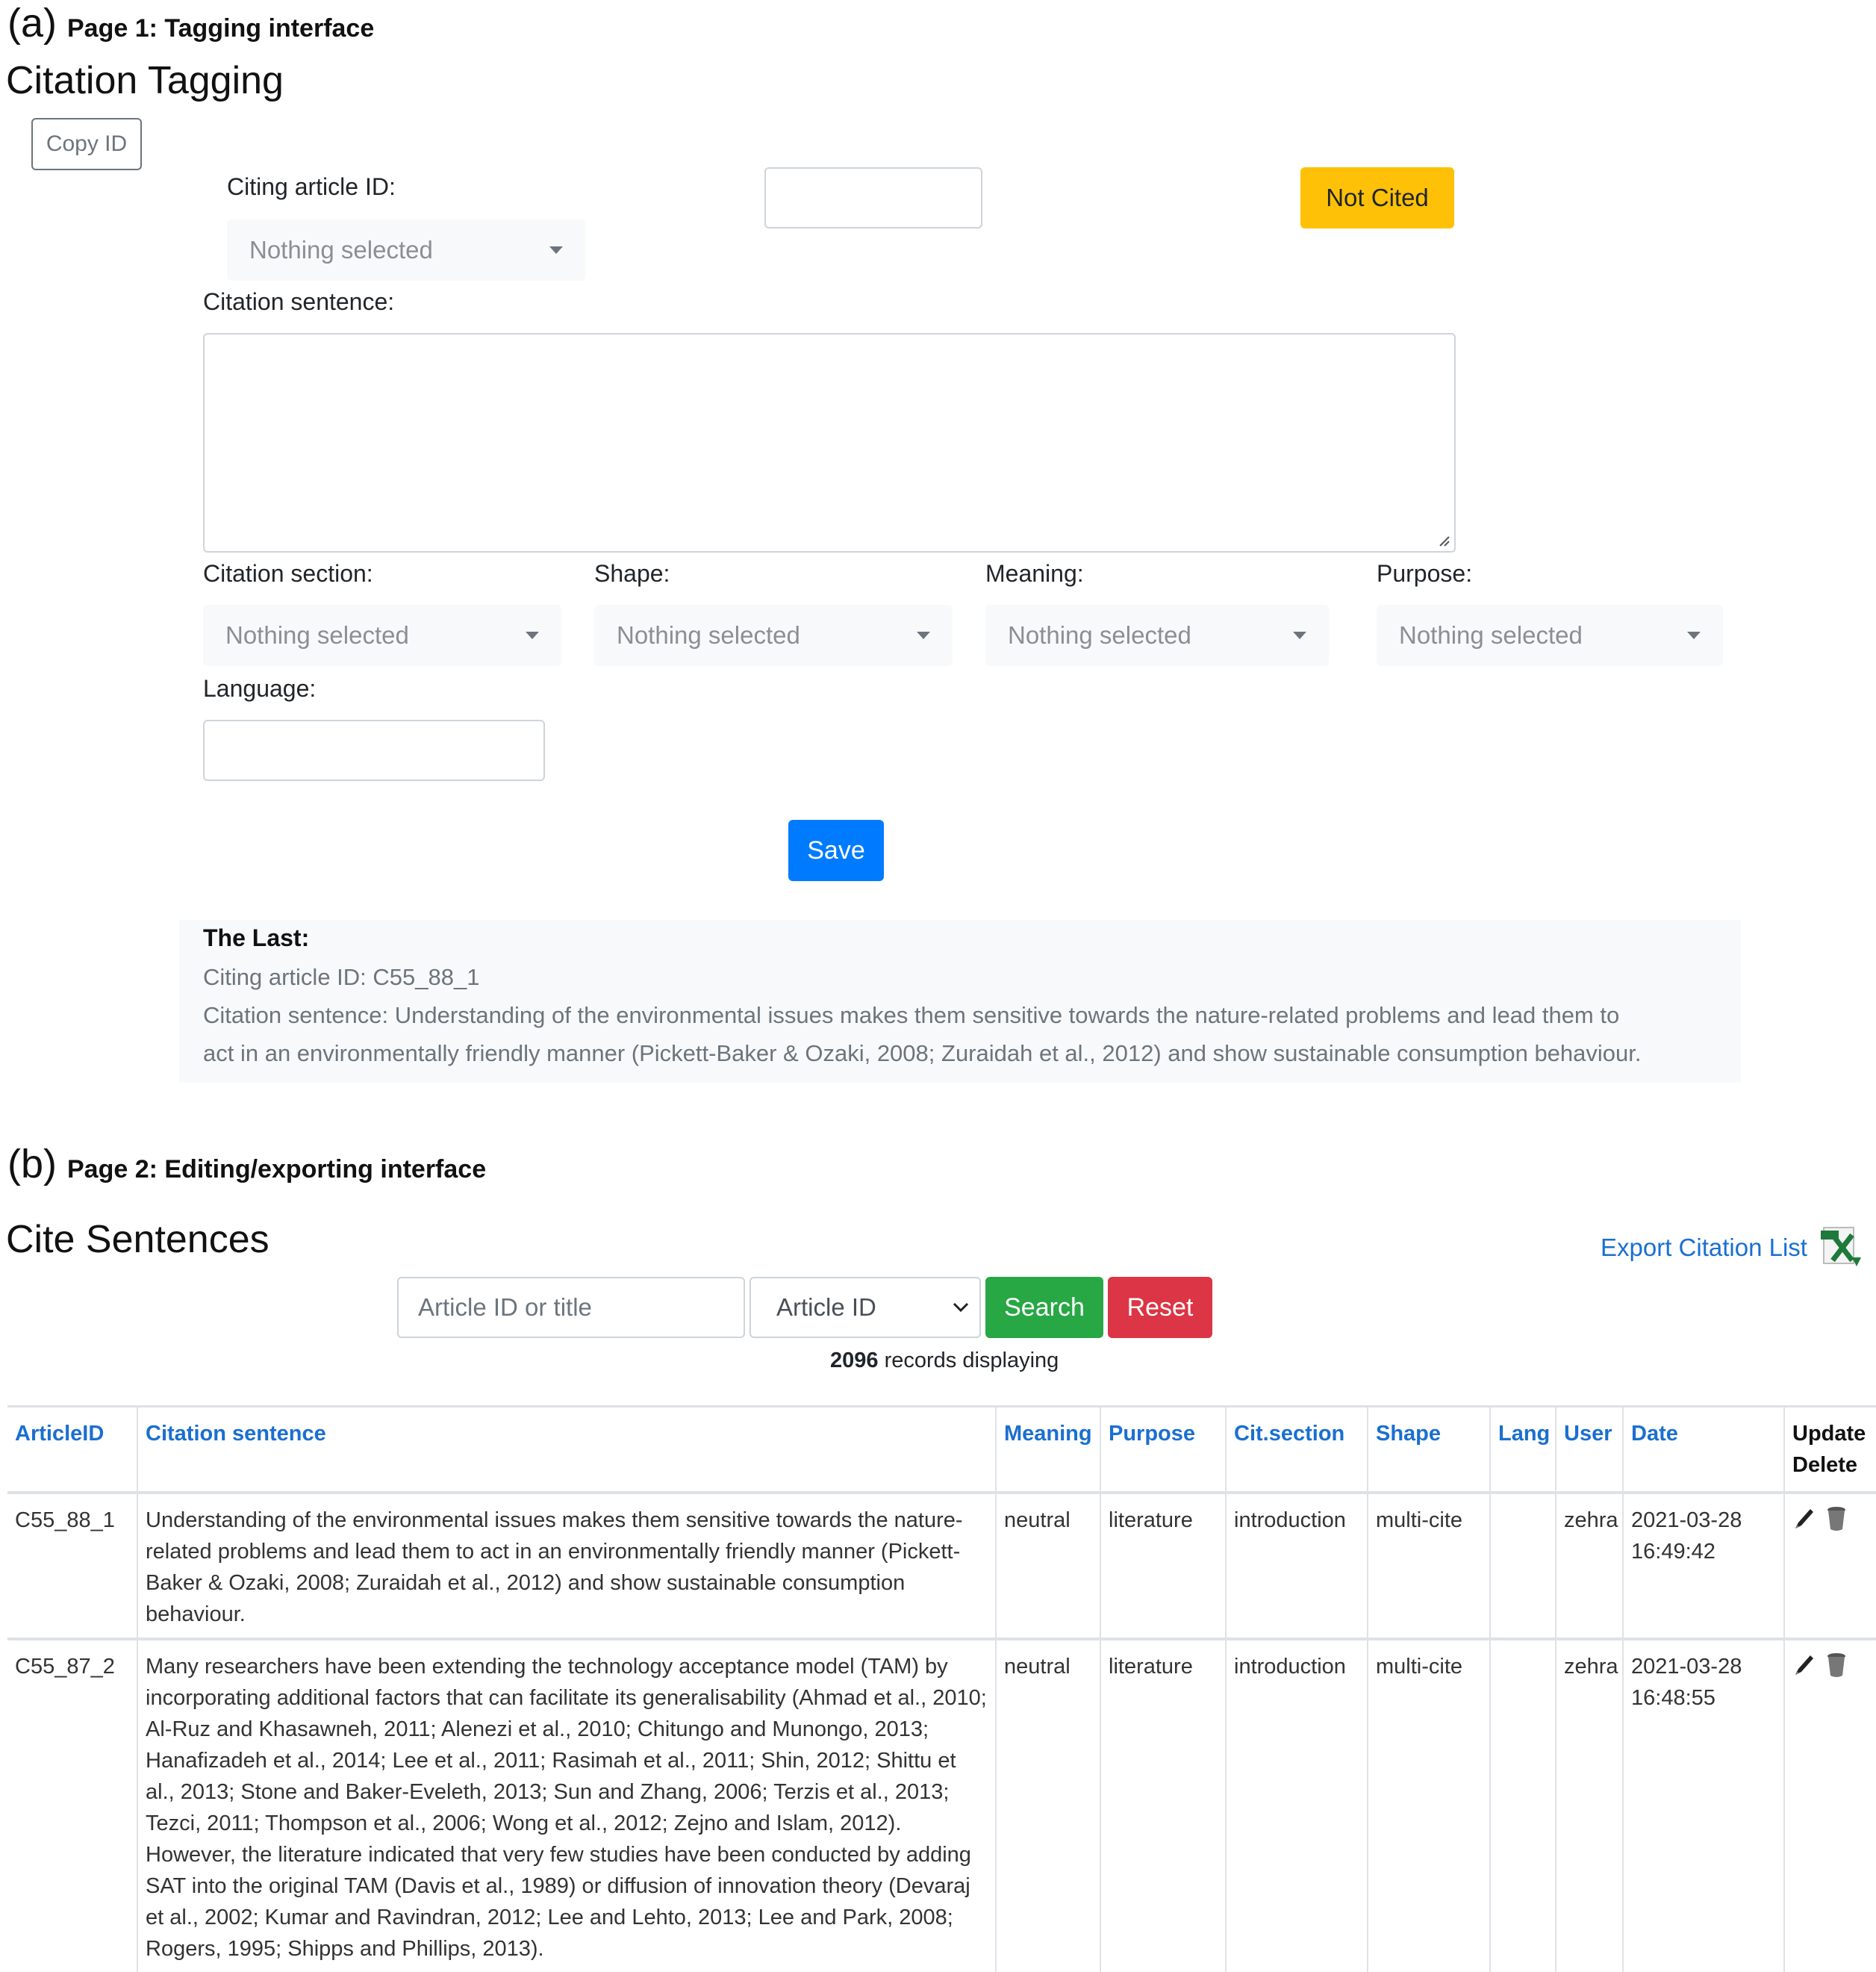 This screenshot has width=1876, height=1972. Describe the element at coordinates (830, 443) in the screenshot. I see `citation-sentence-textarea` at that location.